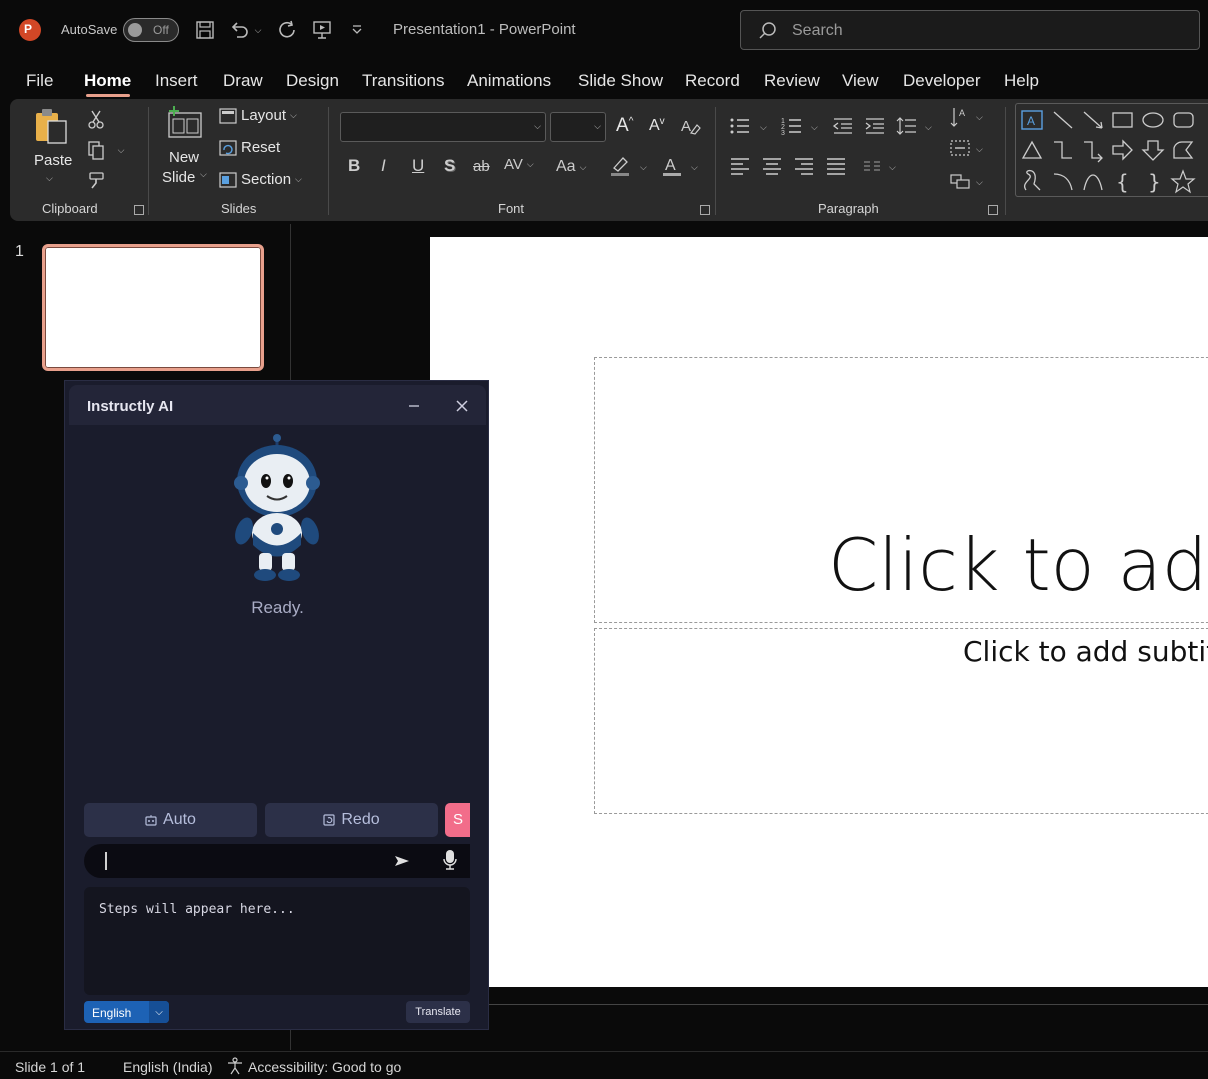  Describe the element at coordinates (892, 167) in the screenshot. I see `columns-dropdown-icon: ⌵` at that location.